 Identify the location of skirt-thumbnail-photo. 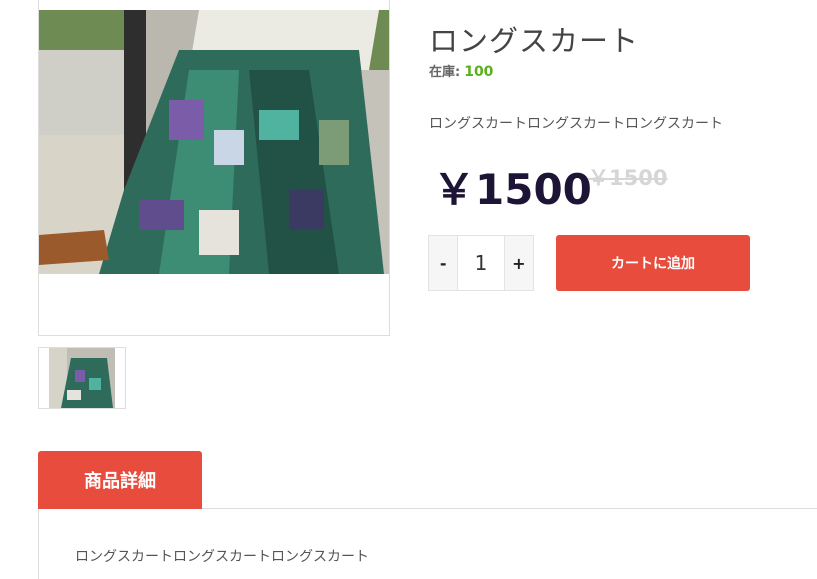
(82, 378).